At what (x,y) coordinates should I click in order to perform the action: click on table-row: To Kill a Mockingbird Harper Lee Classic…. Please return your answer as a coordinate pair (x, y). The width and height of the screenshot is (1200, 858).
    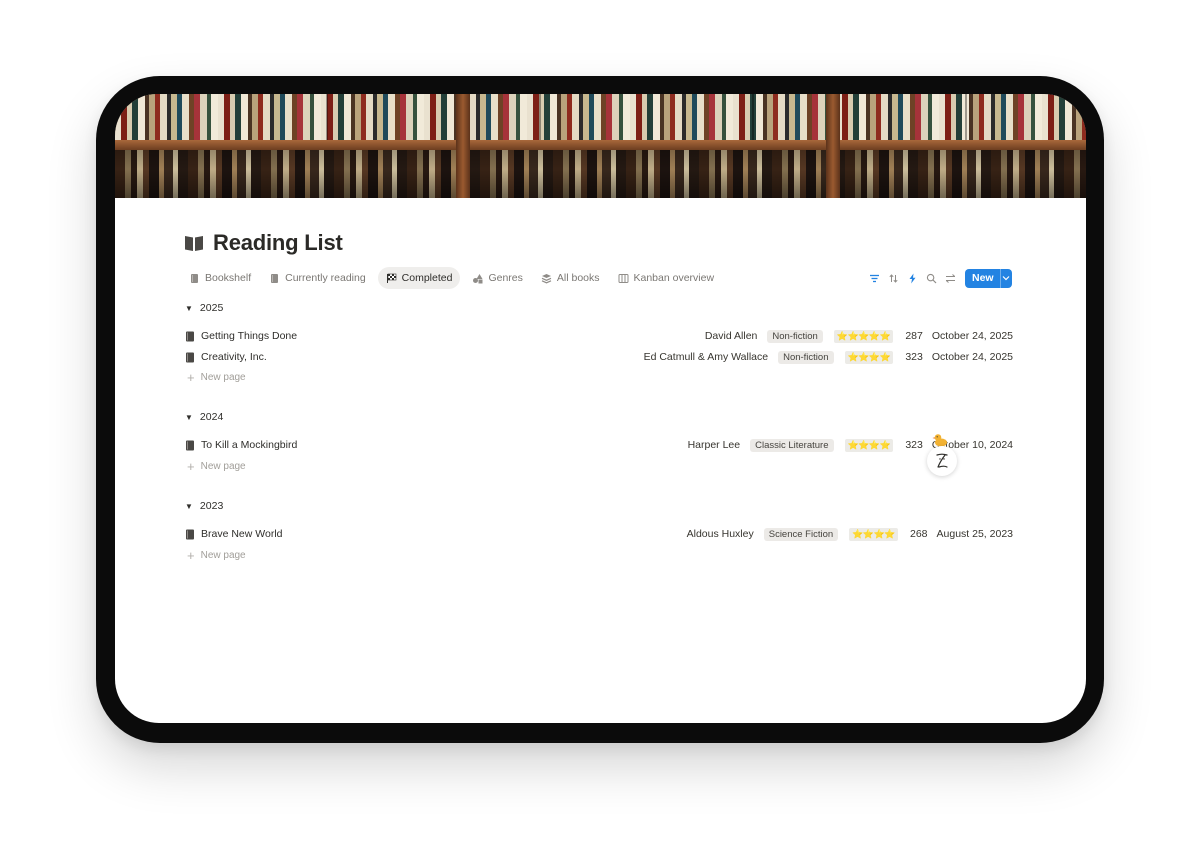
    Looking at the image, I should click on (599, 445).